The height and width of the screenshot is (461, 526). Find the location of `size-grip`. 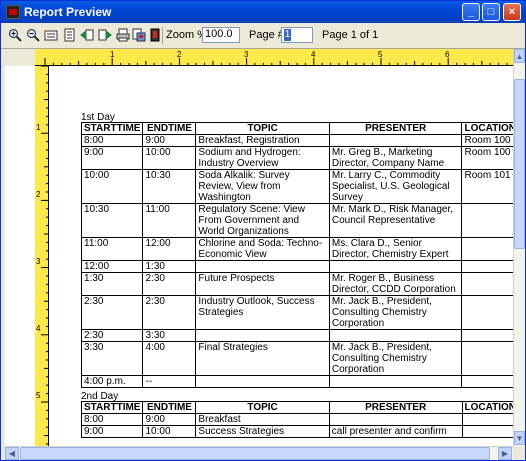

size-grip is located at coordinates (519, 453).